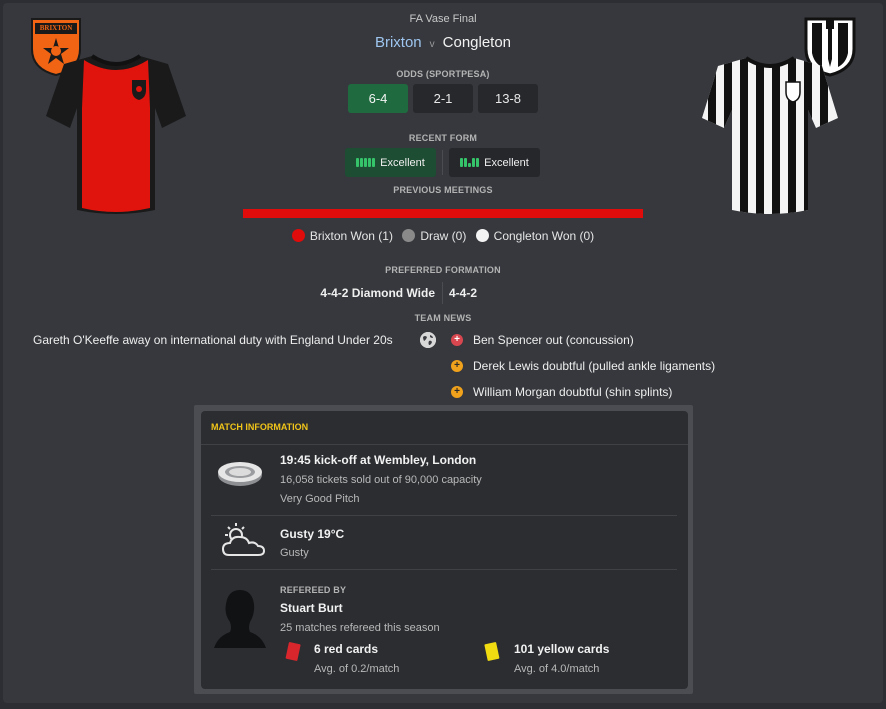 The height and width of the screenshot is (709, 886). Describe the element at coordinates (312, 534) in the screenshot. I see `weather-headline: Gusty 19°C` at that location.